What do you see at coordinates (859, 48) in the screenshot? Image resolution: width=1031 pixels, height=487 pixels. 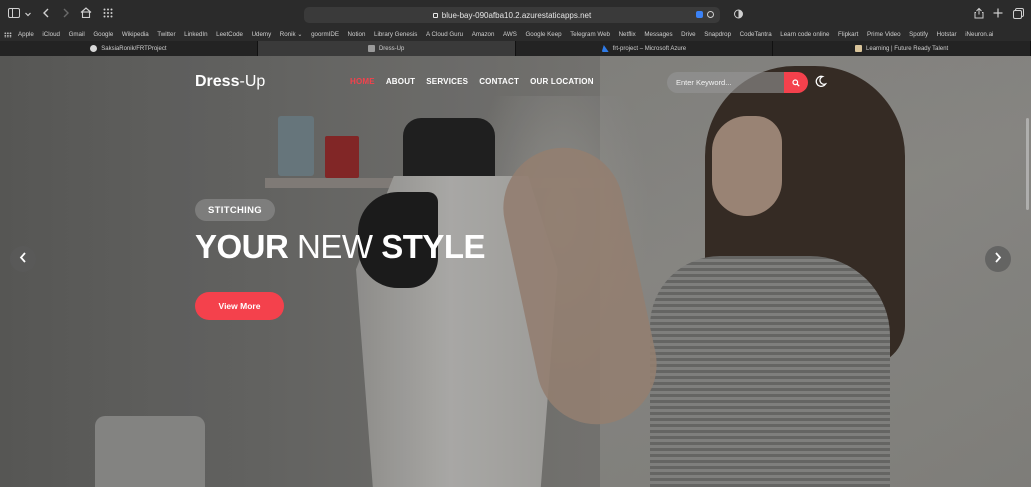 I see `learning-site-icon` at bounding box center [859, 48].